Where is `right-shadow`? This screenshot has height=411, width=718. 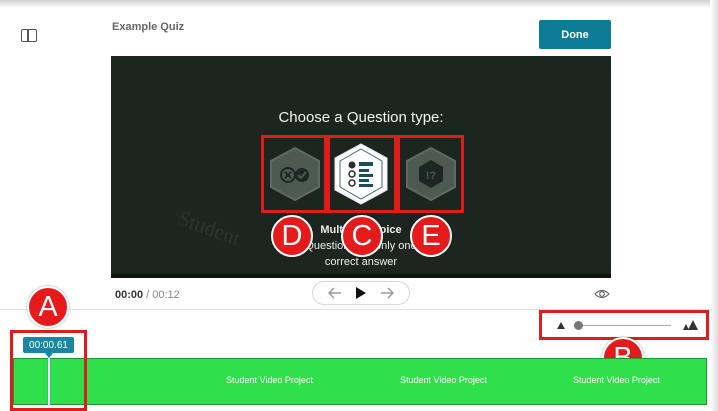 right-shadow is located at coordinates (714, 205).